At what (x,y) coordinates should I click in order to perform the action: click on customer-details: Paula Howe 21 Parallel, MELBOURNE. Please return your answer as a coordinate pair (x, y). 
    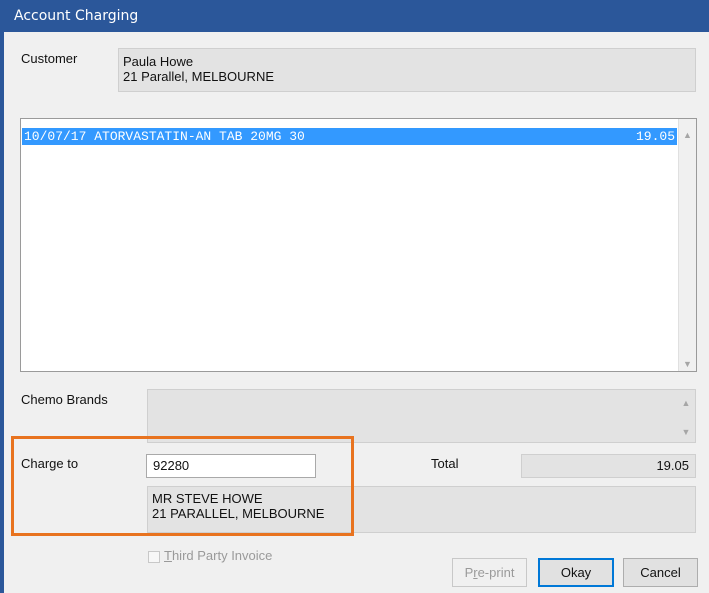
    Looking at the image, I should click on (407, 70).